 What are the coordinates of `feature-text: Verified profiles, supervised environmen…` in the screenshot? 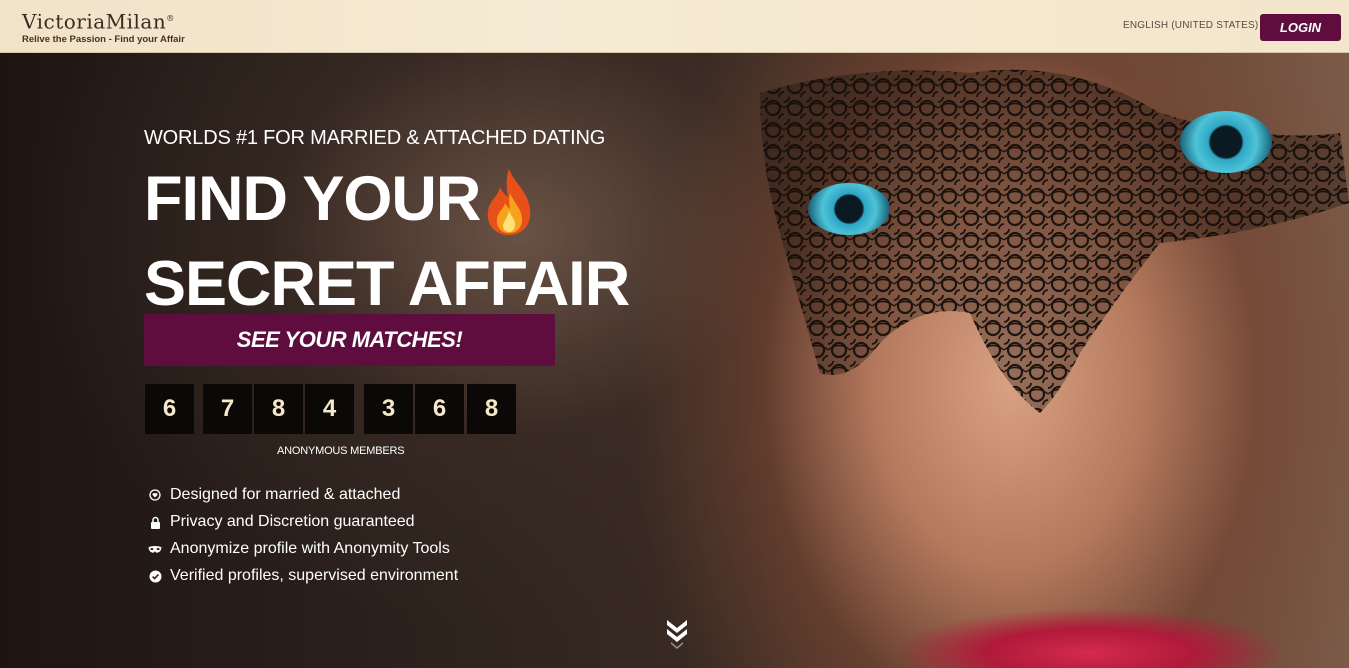 It's located at (314, 575).